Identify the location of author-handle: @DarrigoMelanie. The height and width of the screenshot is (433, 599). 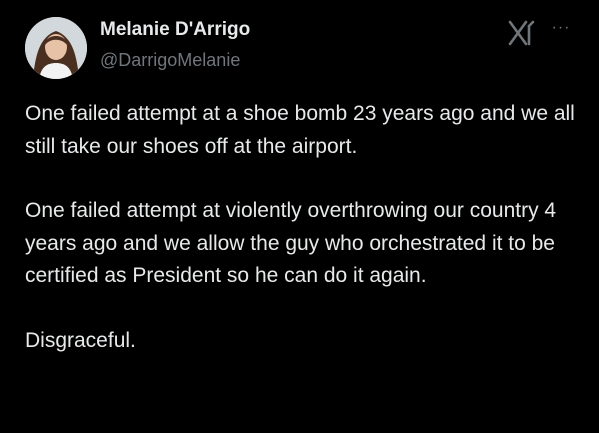
(170, 60).